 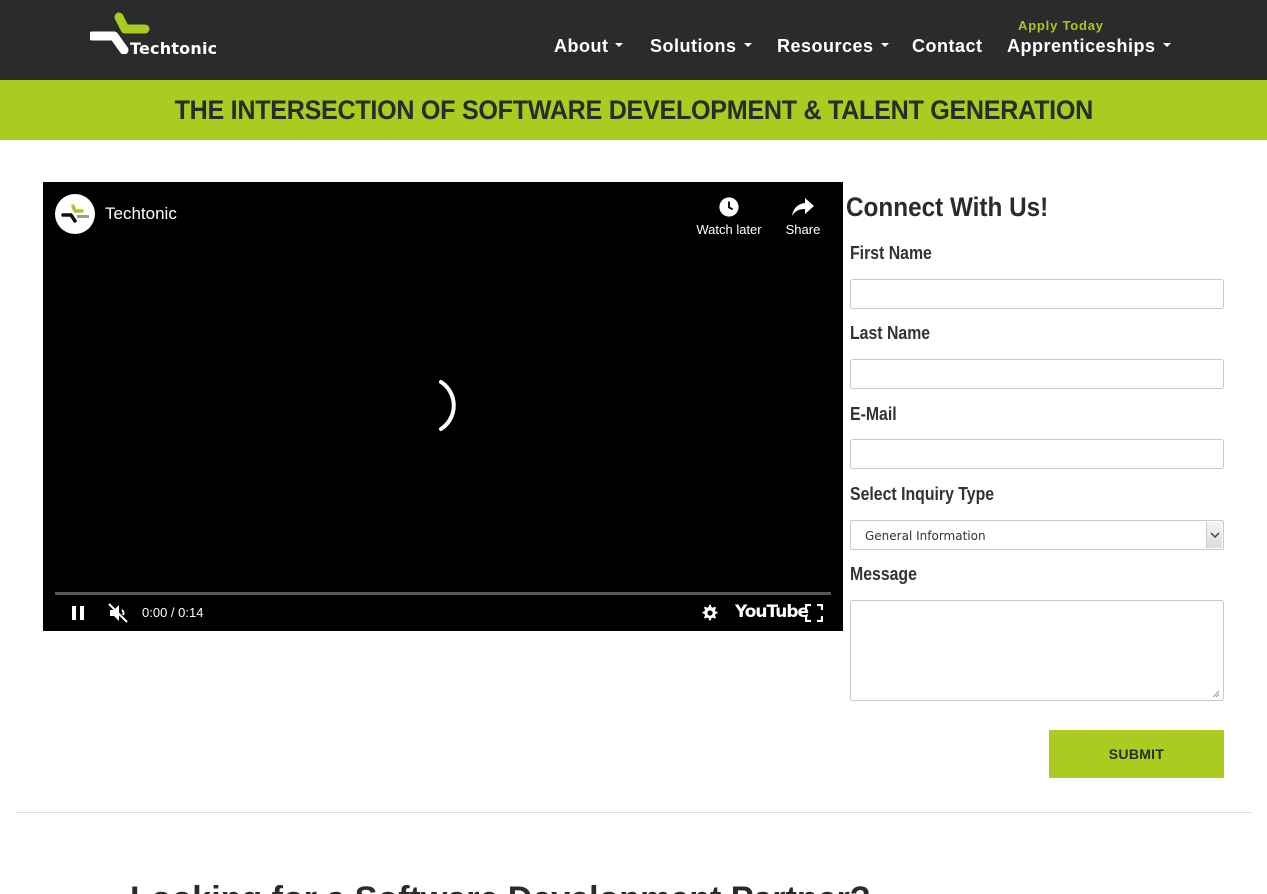 I want to click on section-divider, so click(x=633, y=812).